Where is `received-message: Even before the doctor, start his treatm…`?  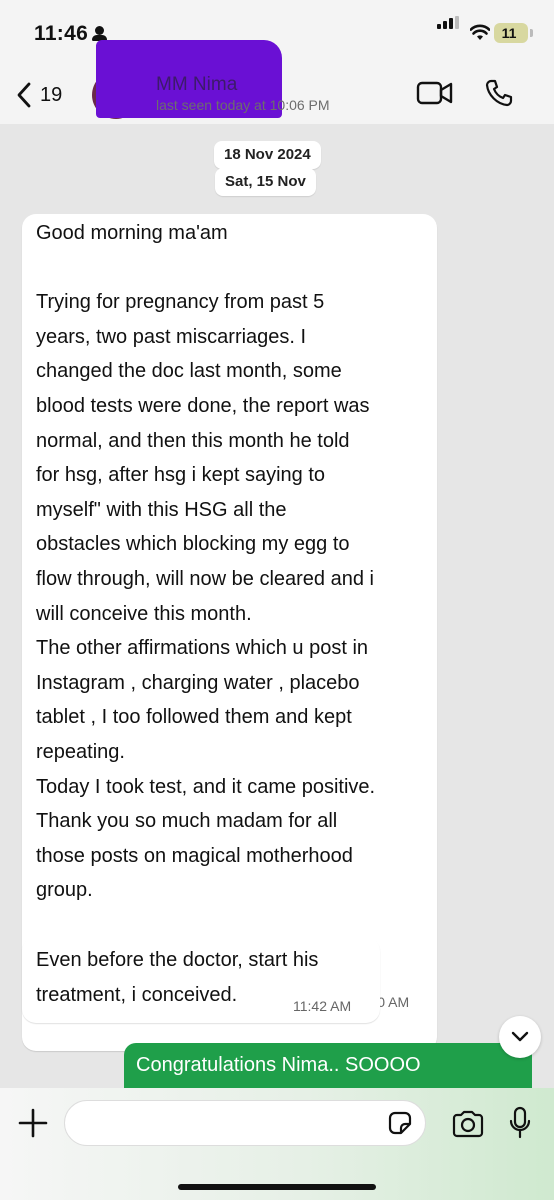 received-message: Even before the doctor, start his treatm… is located at coordinates (201, 980).